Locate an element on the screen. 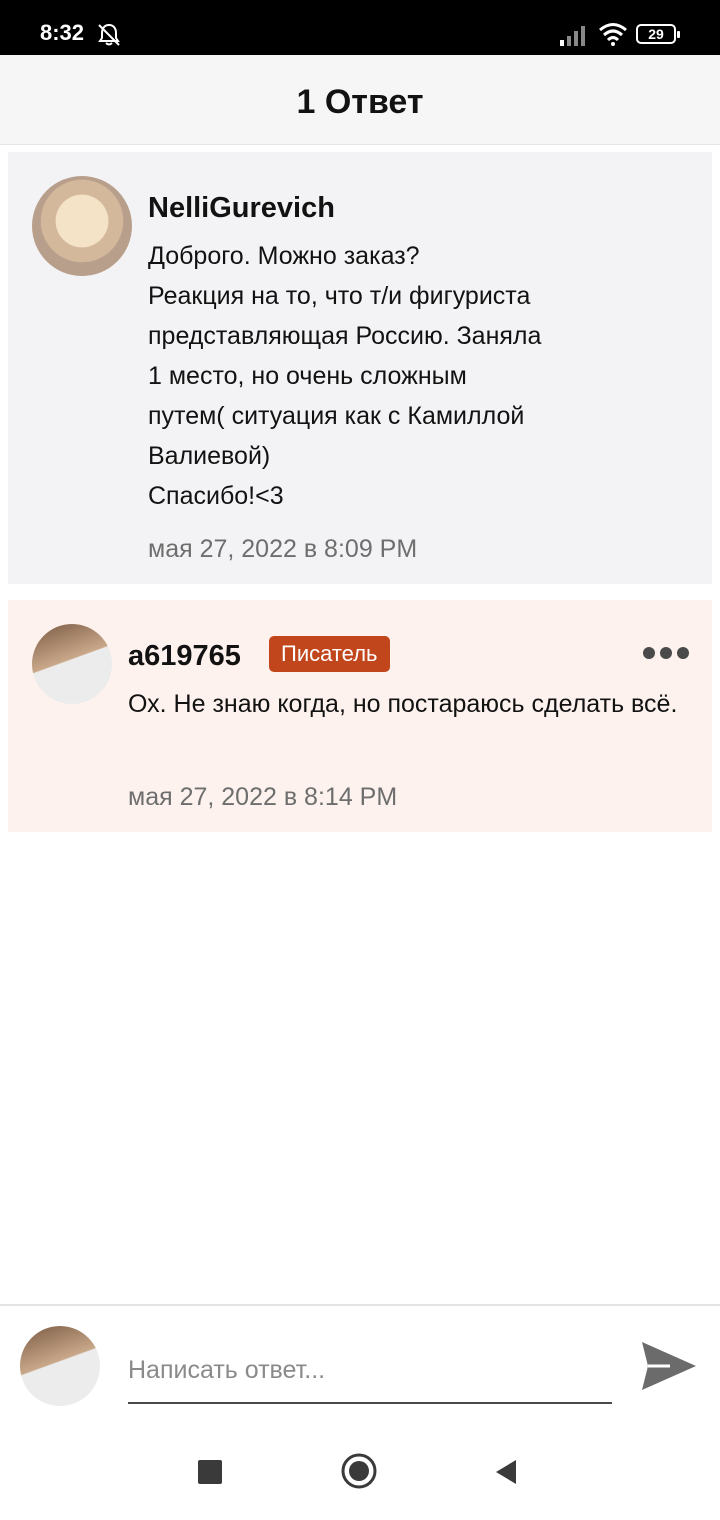 The image size is (720, 1520). header: 1 Ответ is located at coordinates (360, 100).